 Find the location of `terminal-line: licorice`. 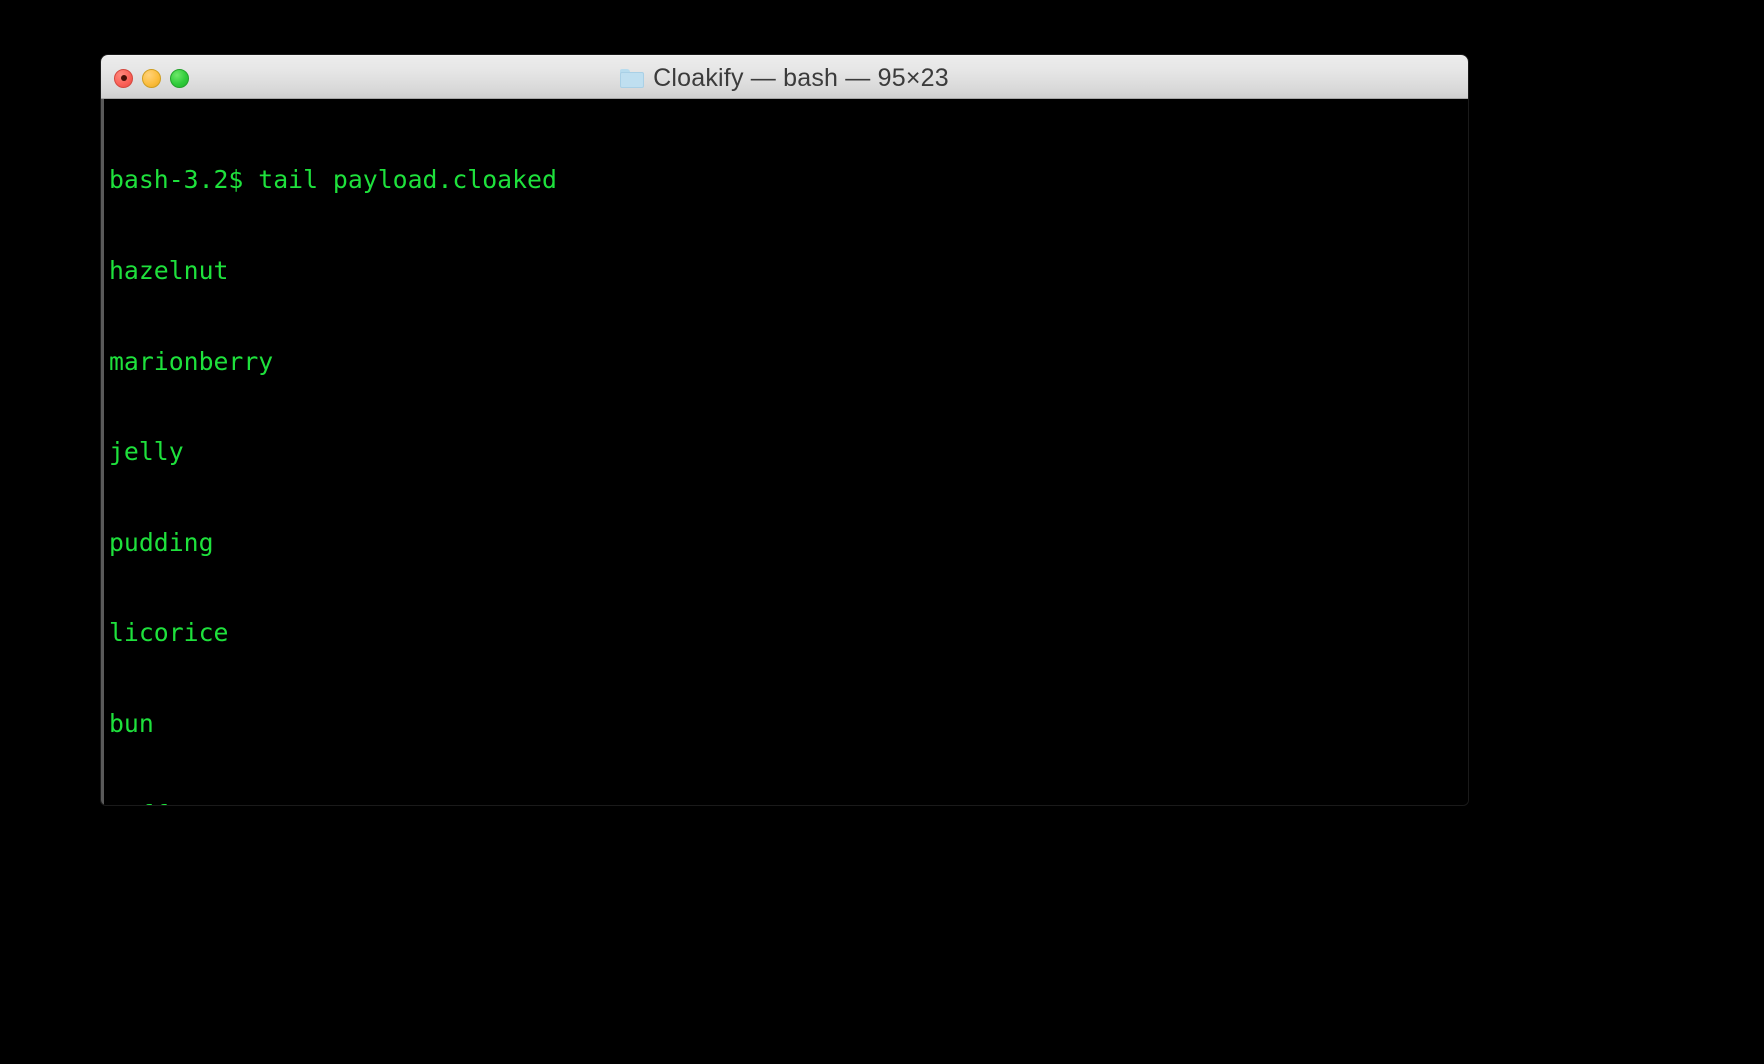

terminal-line: licorice is located at coordinates (169, 633).